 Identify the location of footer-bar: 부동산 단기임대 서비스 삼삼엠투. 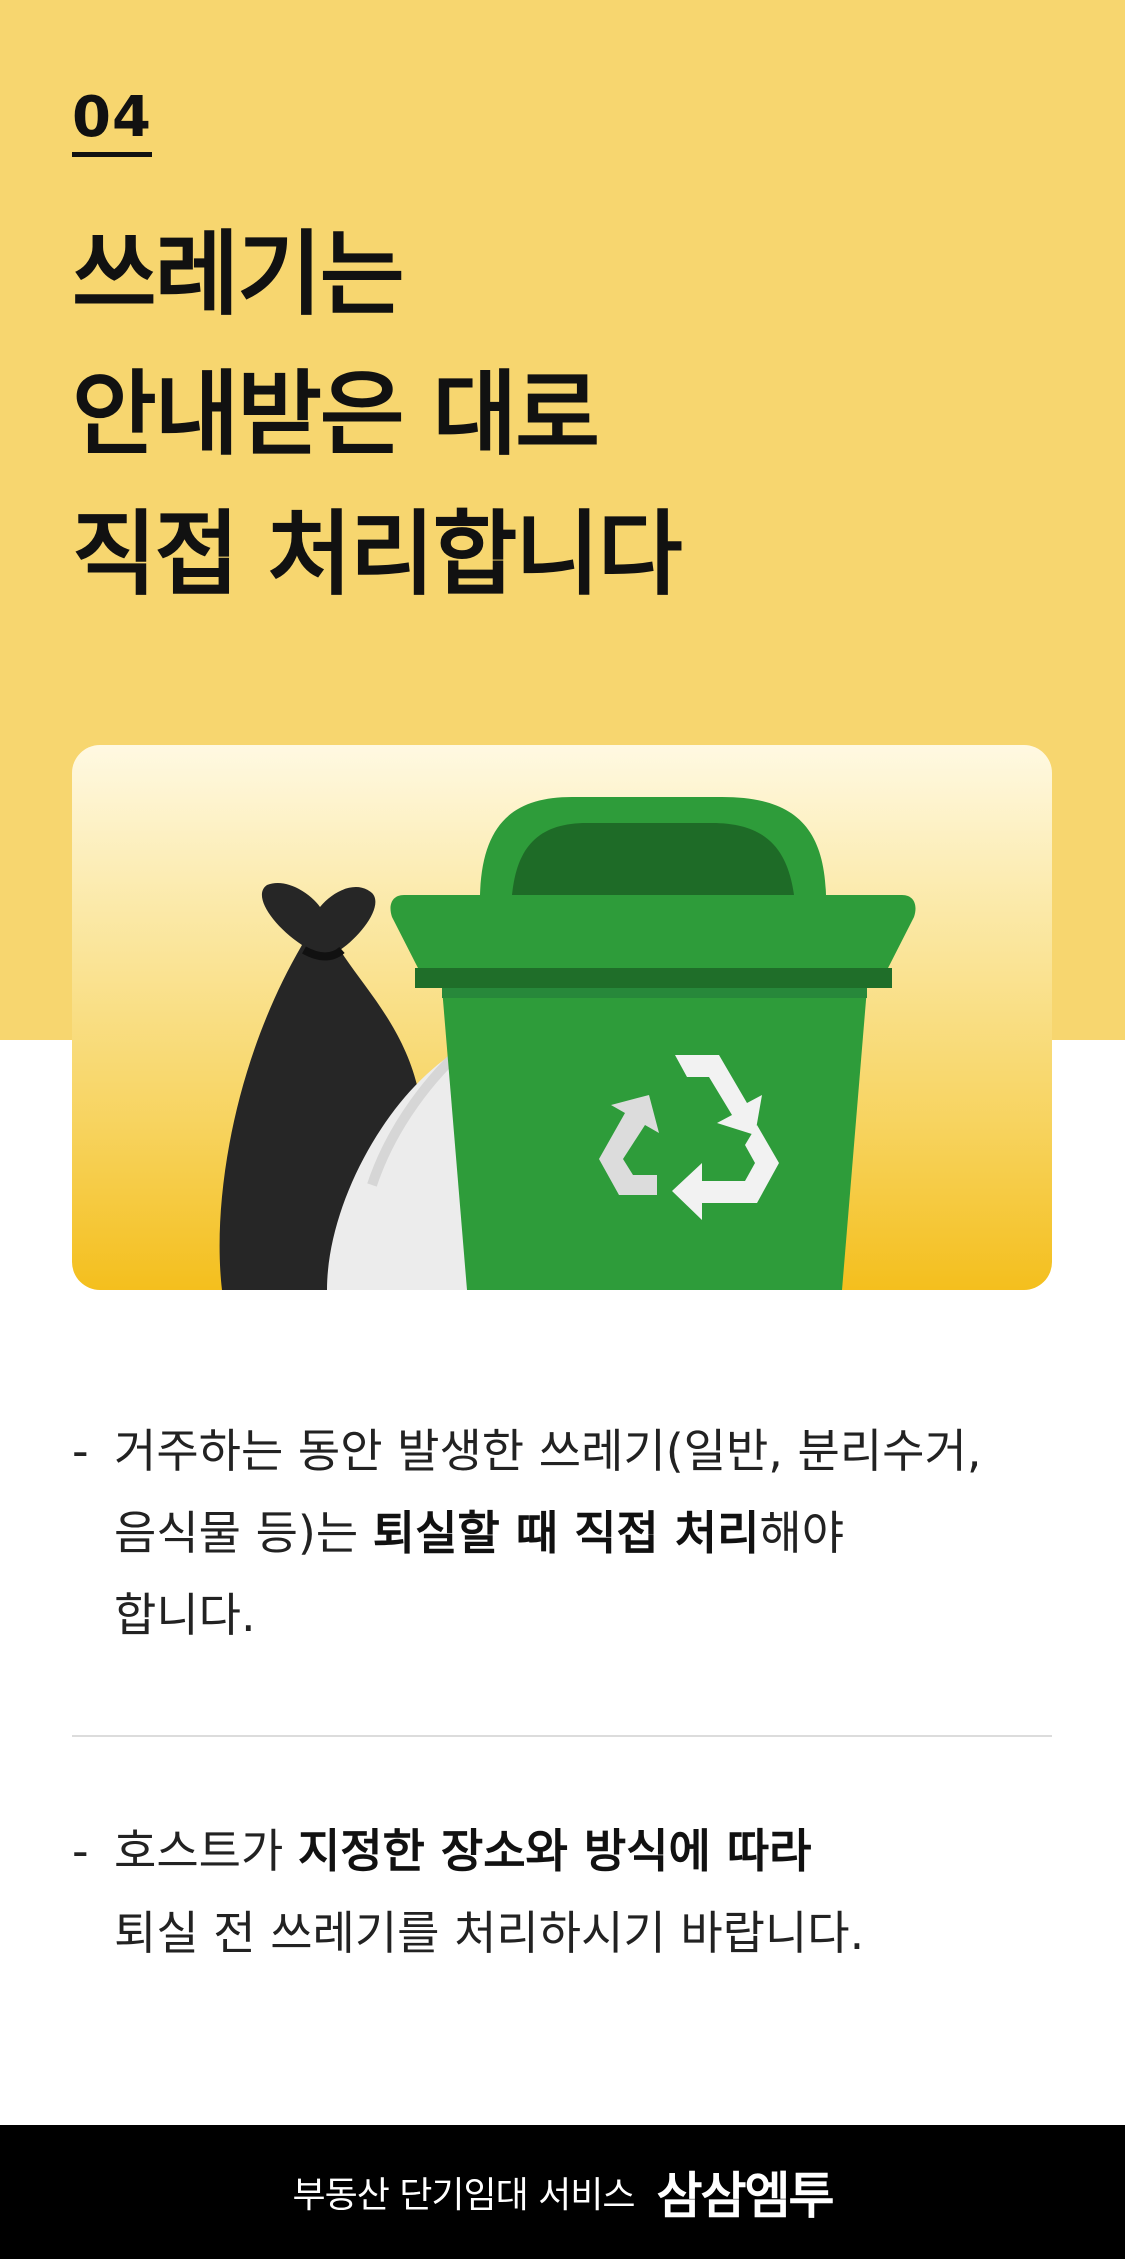
(562, 2192).